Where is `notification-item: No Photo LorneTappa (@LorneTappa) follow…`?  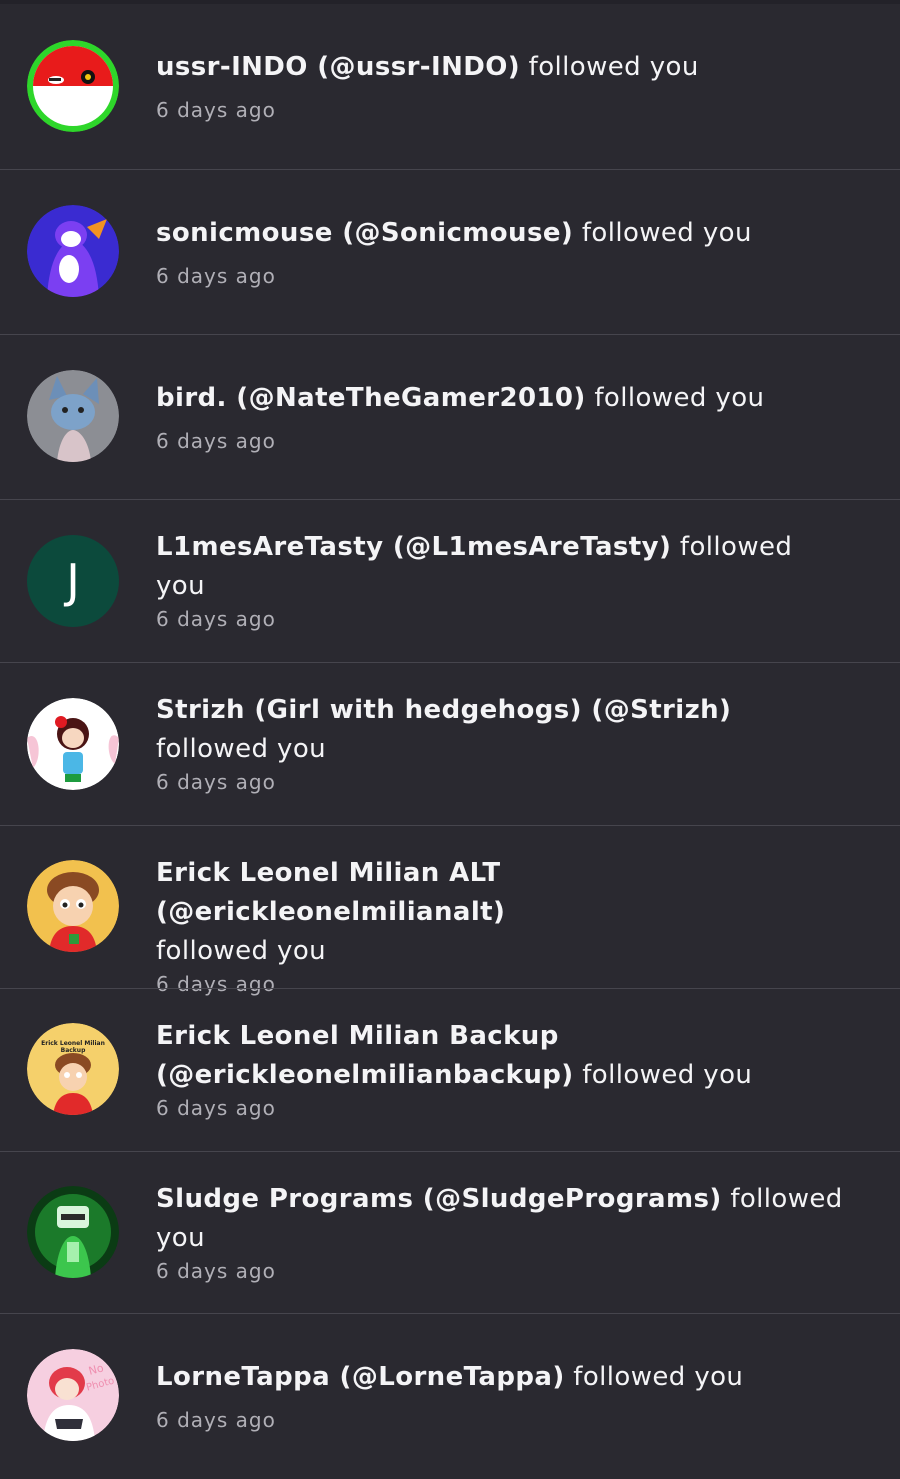 notification-item: No Photo LorneTappa (@LorneTappa) follow… is located at coordinates (450, 1396).